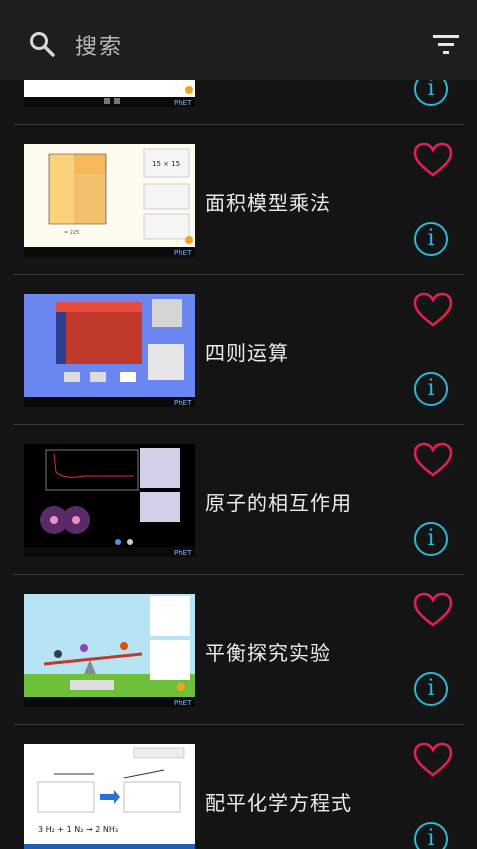 The image size is (477, 849). What do you see at coordinates (446, 44) in the screenshot?
I see `filter-icon` at bounding box center [446, 44].